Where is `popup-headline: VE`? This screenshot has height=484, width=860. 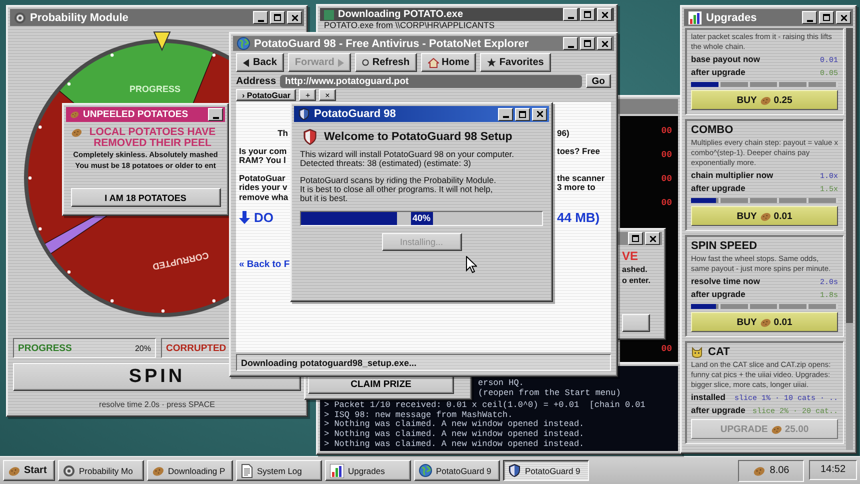
popup-headline: VE is located at coordinates (631, 256).